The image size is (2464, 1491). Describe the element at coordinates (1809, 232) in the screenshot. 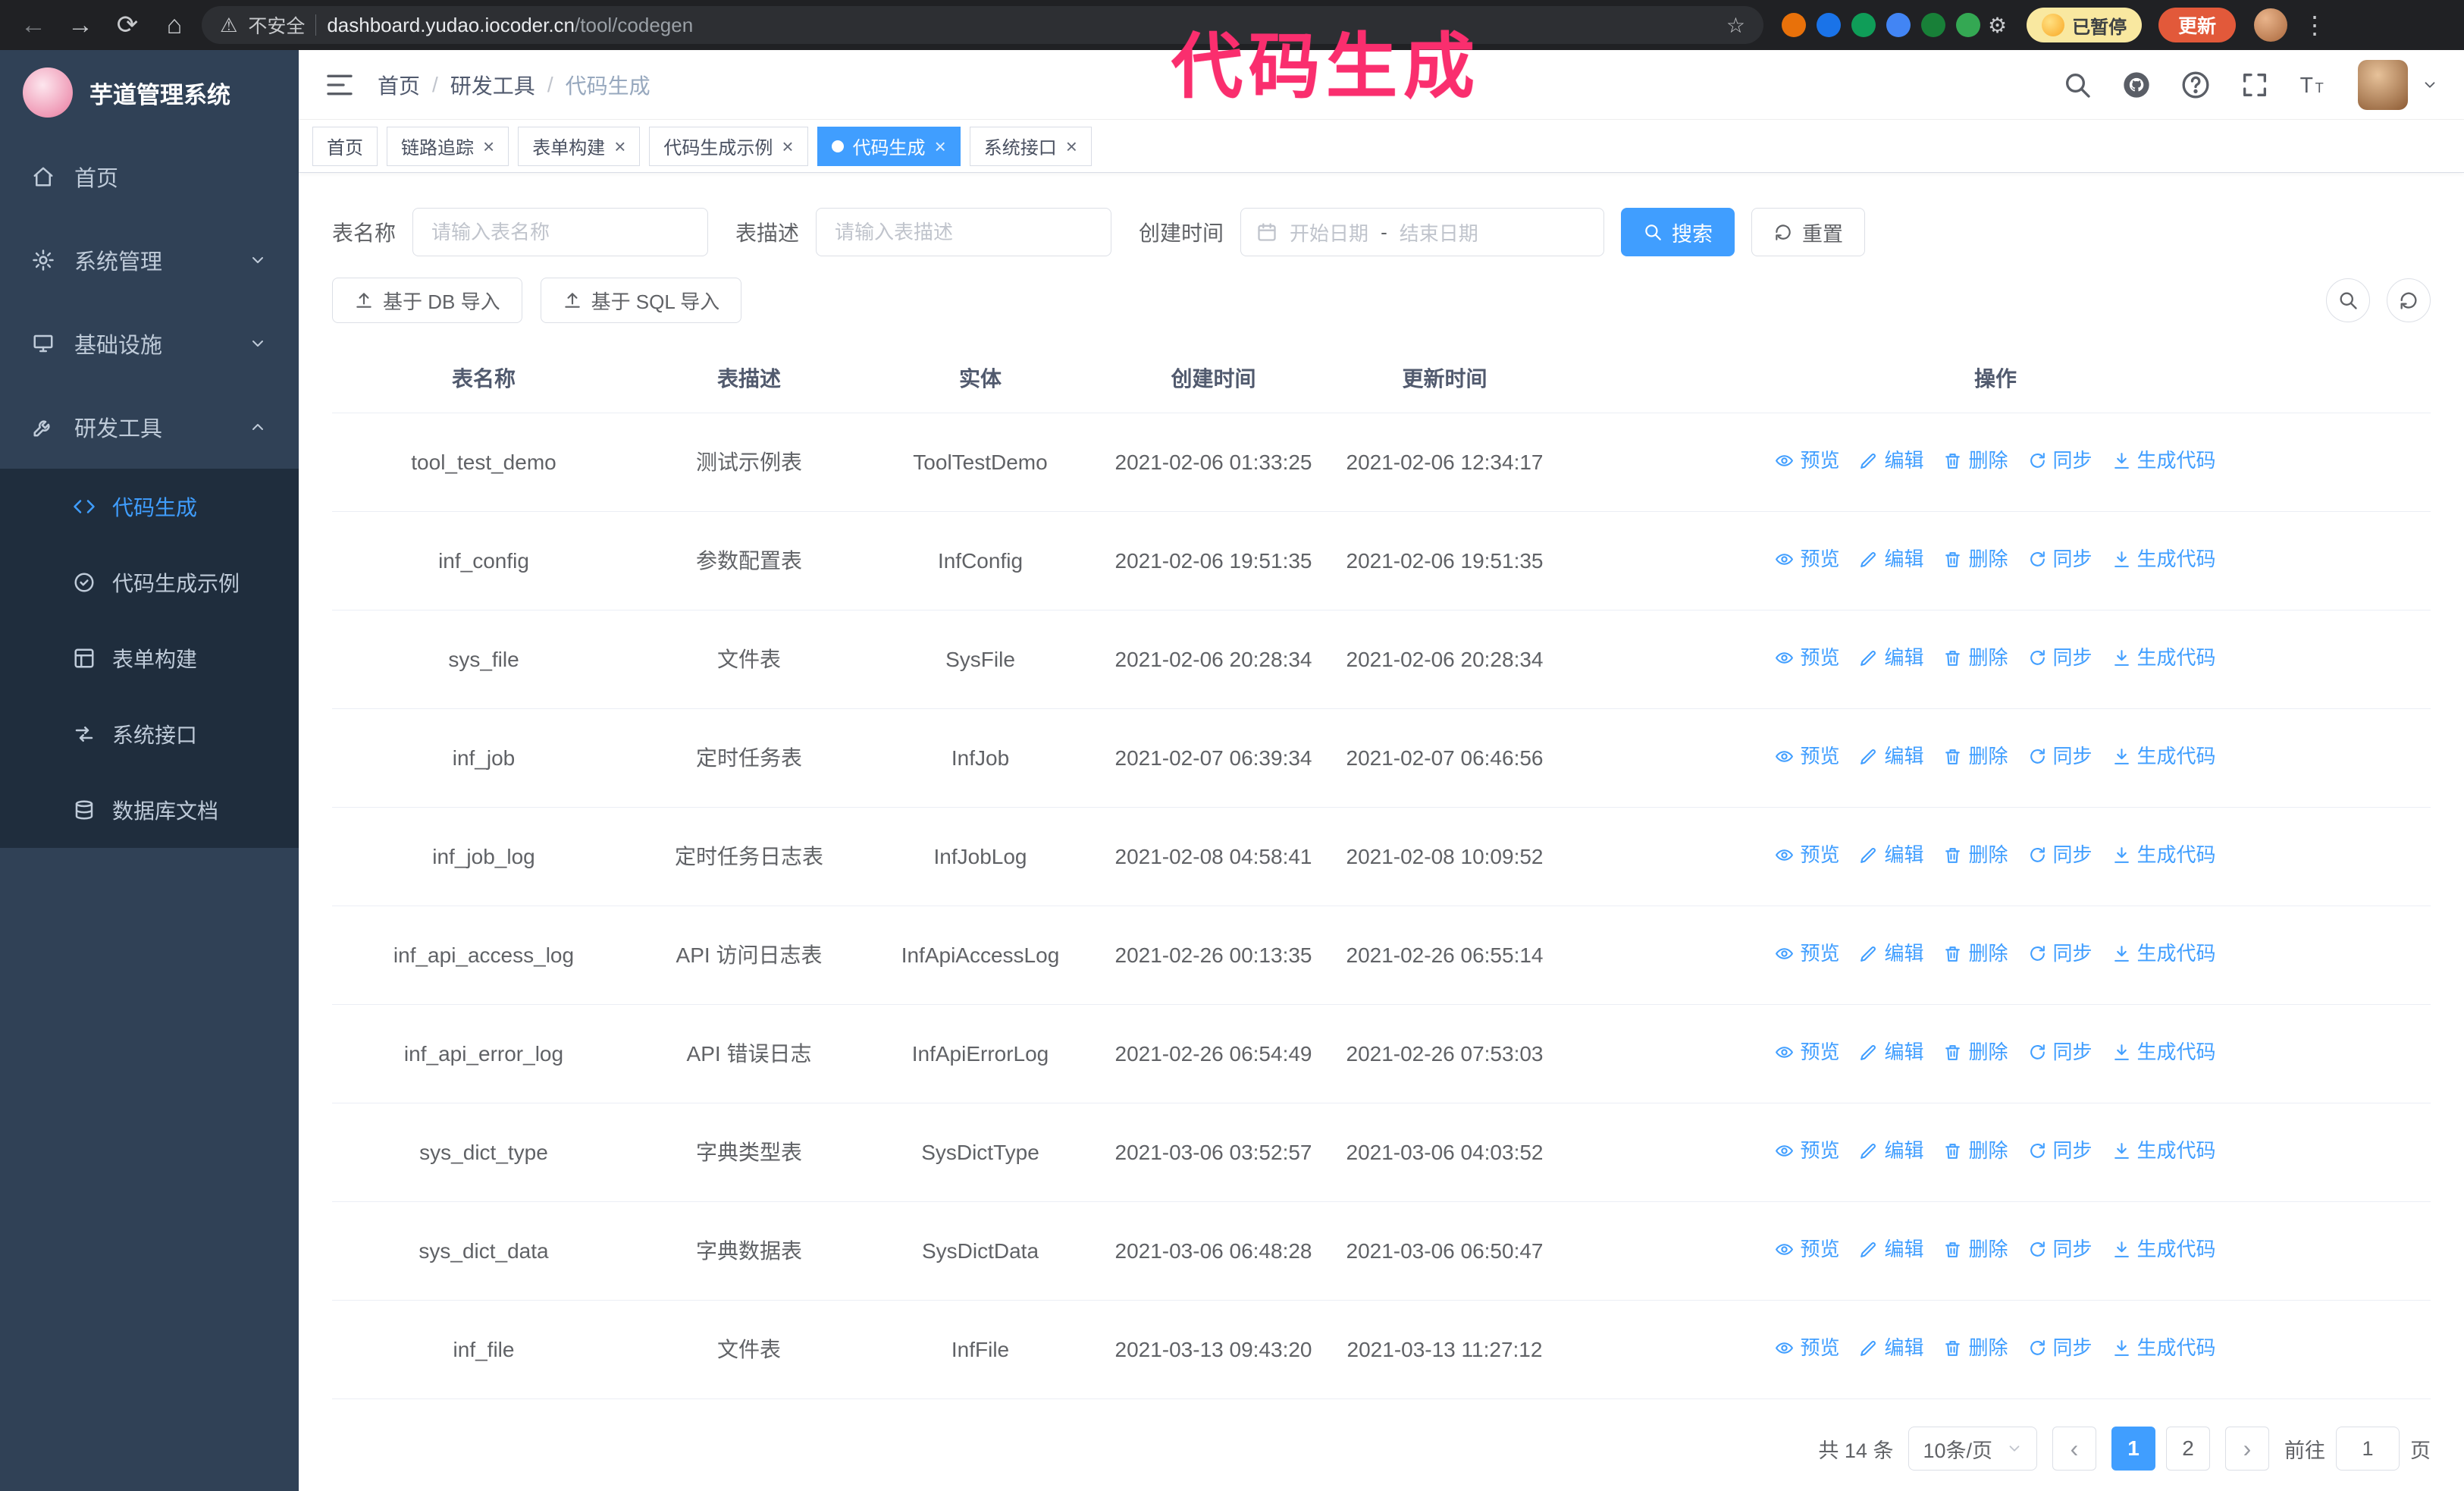

I see `reset-button: 重置` at that location.